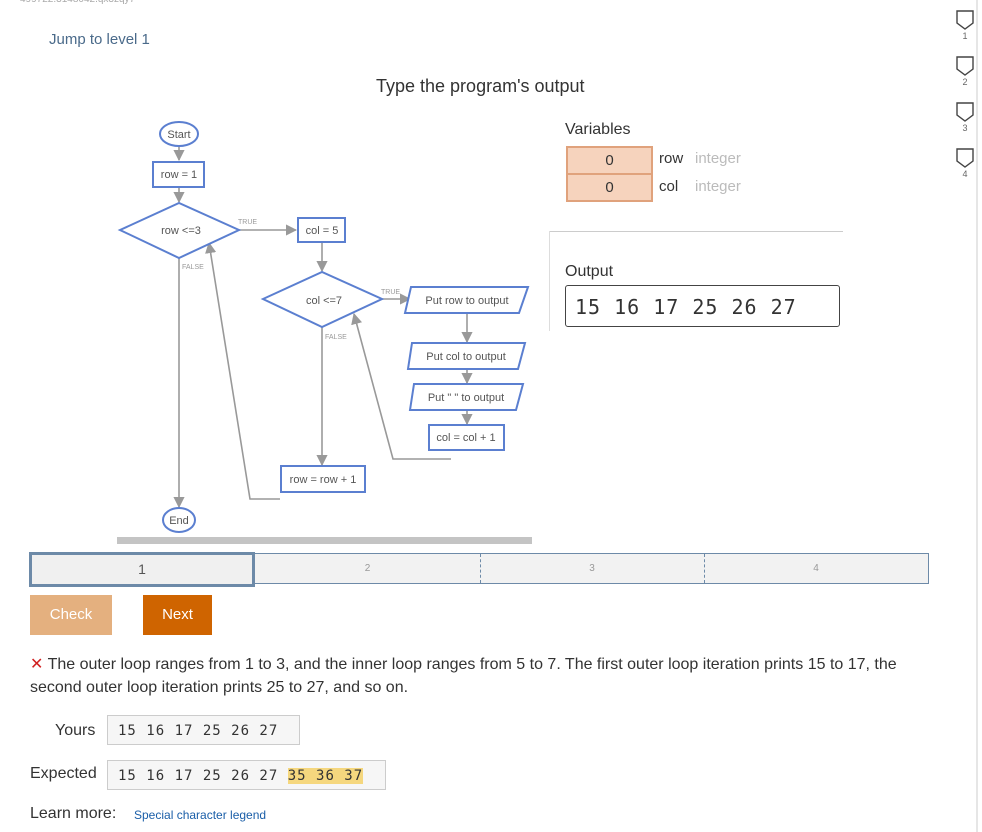  What do you see at coordinates (75, 730) in the screenshot?
I see `yours-label: Yours` at bounding box center [75, 730].